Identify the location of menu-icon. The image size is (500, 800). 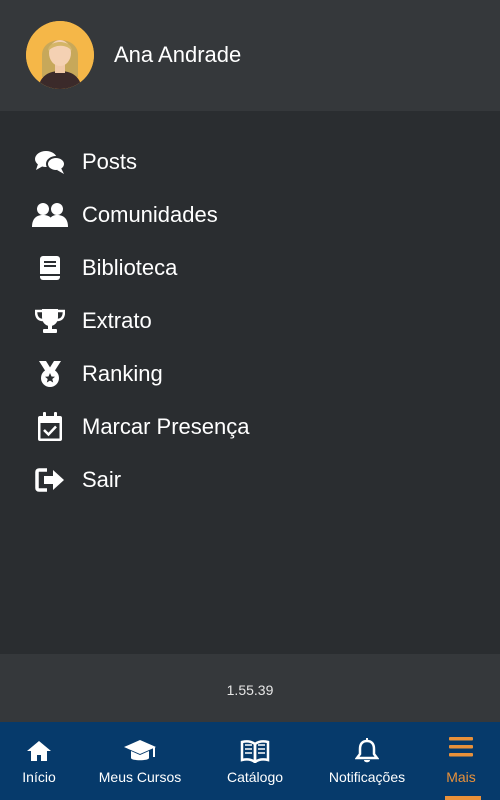
(461, 747).